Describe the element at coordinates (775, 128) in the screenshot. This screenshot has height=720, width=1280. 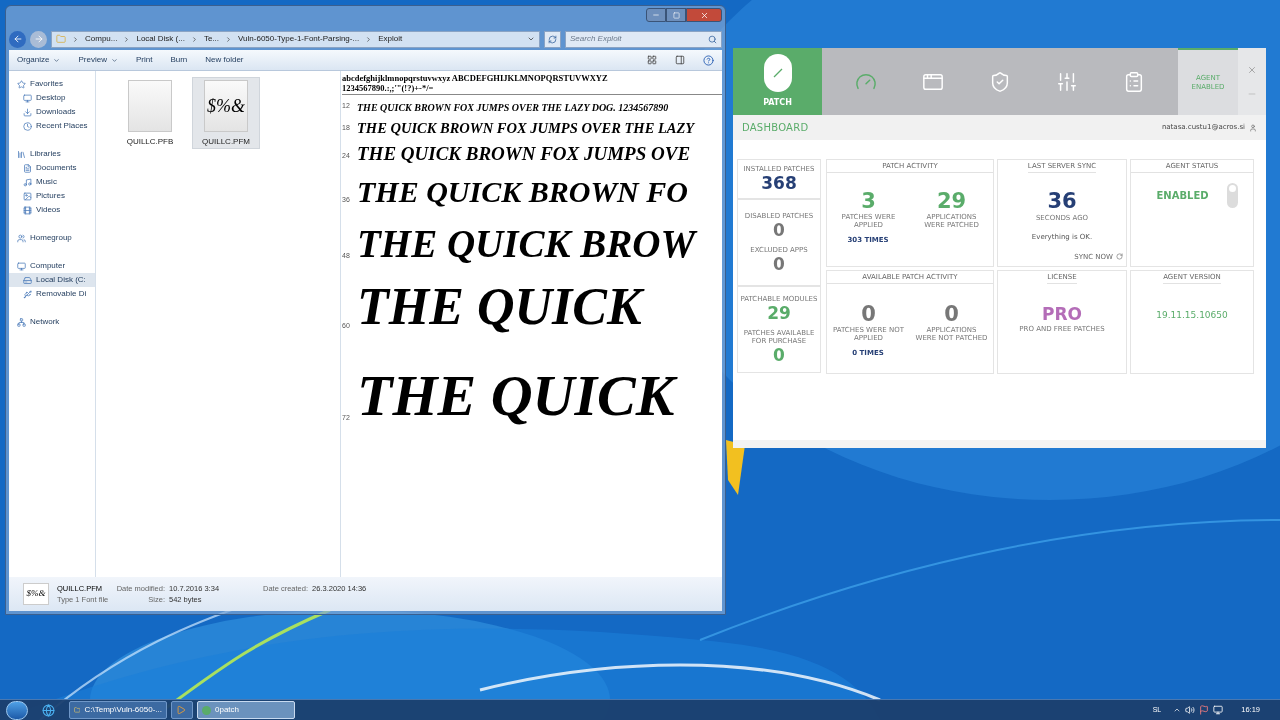
I see `section-title: DASHBOARD` at that location.